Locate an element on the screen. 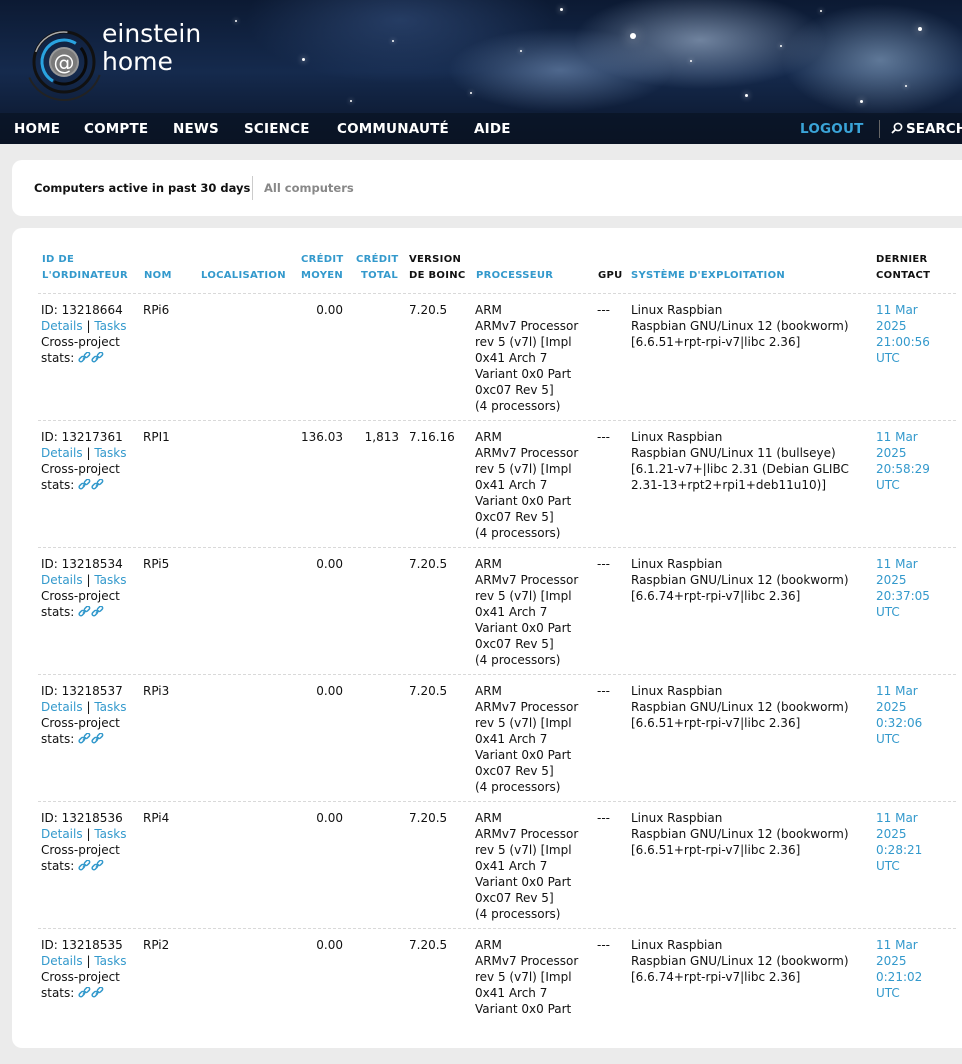  computer-name: RPi5 is located at coordinates (156, 564).